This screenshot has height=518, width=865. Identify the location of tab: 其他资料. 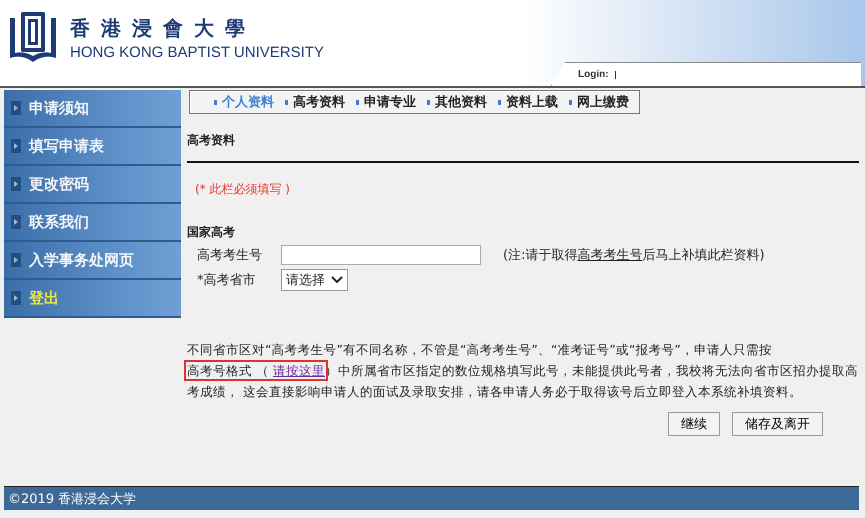
(461, 102).